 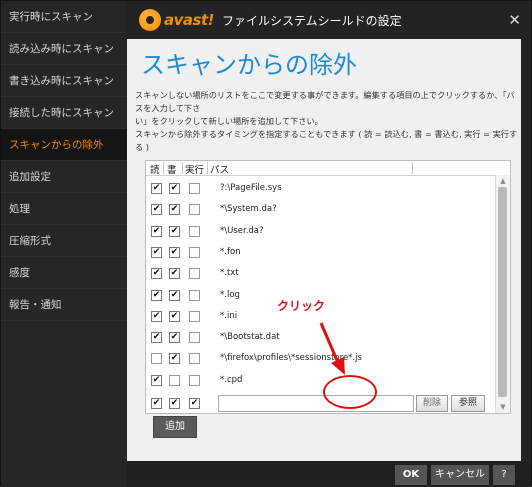 I want to click on header-path: パス, so click(x=219, y=169).